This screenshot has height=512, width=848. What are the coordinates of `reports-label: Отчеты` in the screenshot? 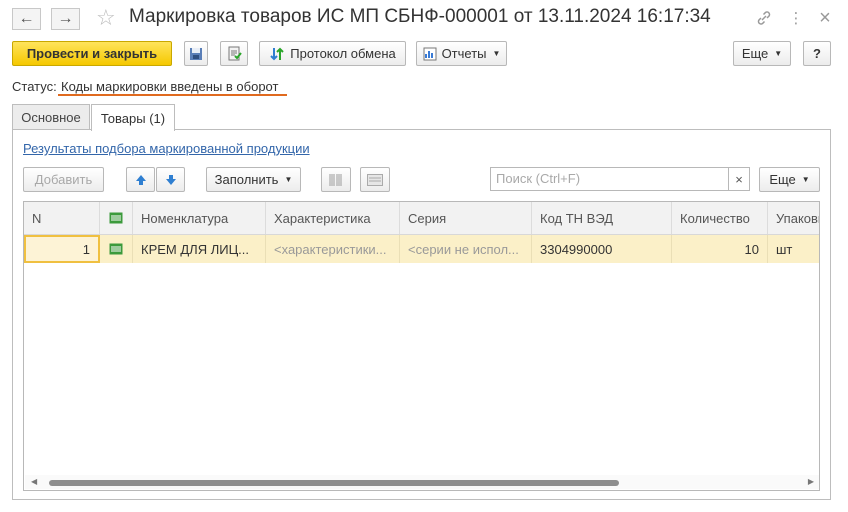 It's located at (464, 53).